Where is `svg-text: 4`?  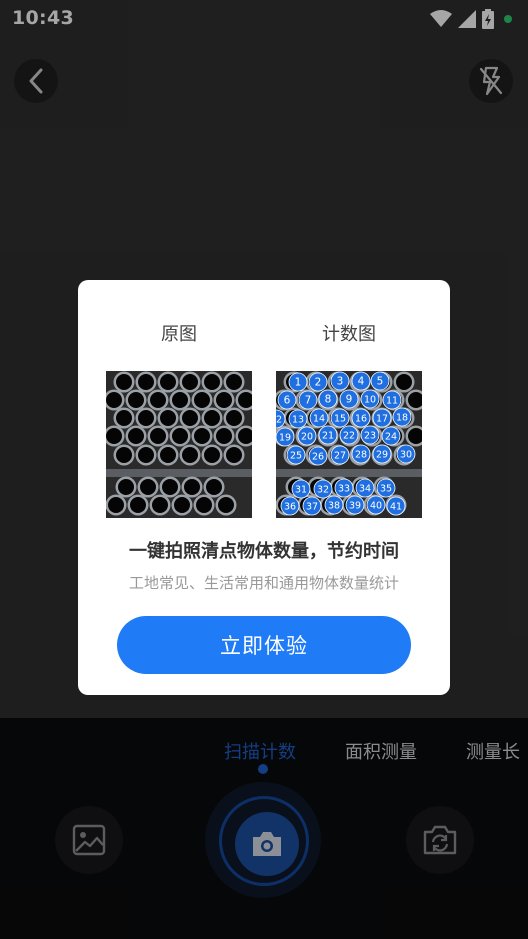
svg-text: 4 is located at coordinates (361, 382).